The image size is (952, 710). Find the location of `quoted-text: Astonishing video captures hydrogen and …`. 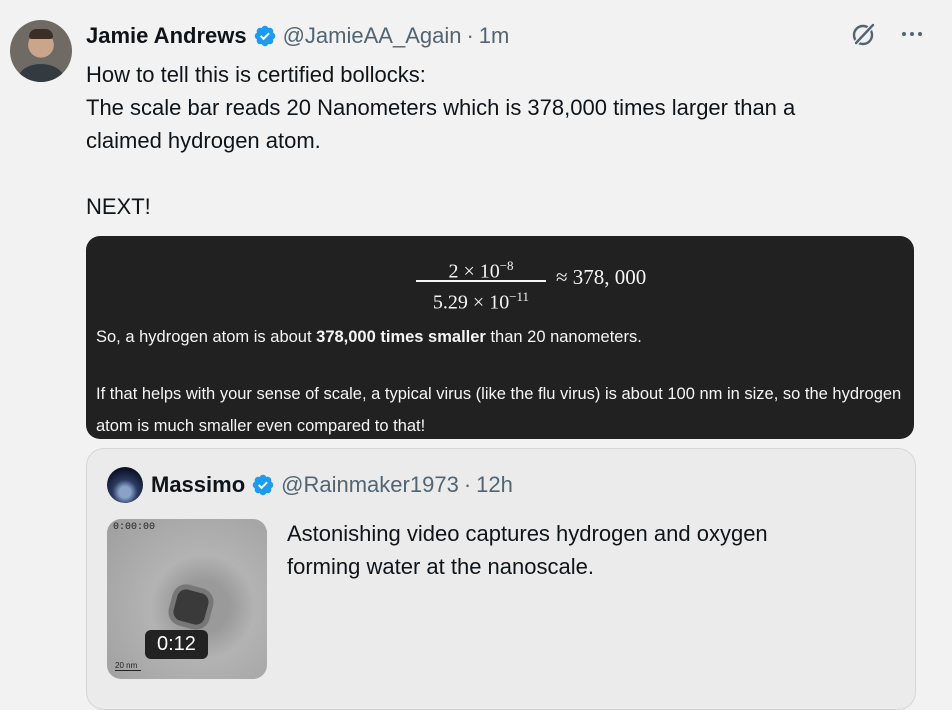

quoted-text: Astonishing video captures hydrogen and … is located at coordinates (527, 550).